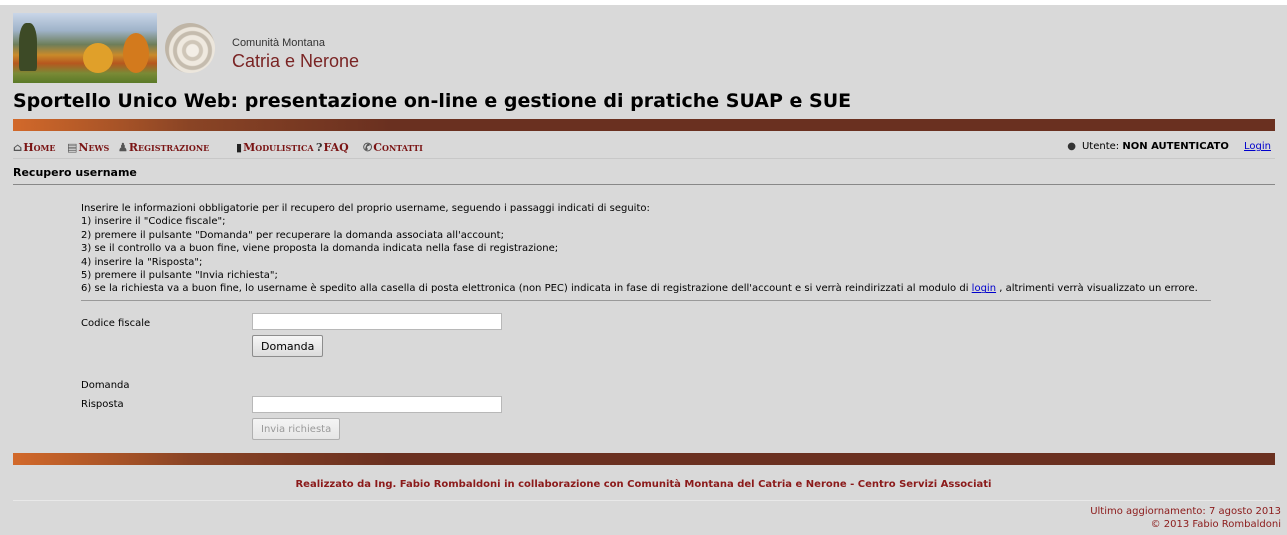 The image size is (1287, 535). Describe the element at coordinates (116, 323) in the screenshot. I see `codice-fiscale-label: Codice fiscale` at that location.